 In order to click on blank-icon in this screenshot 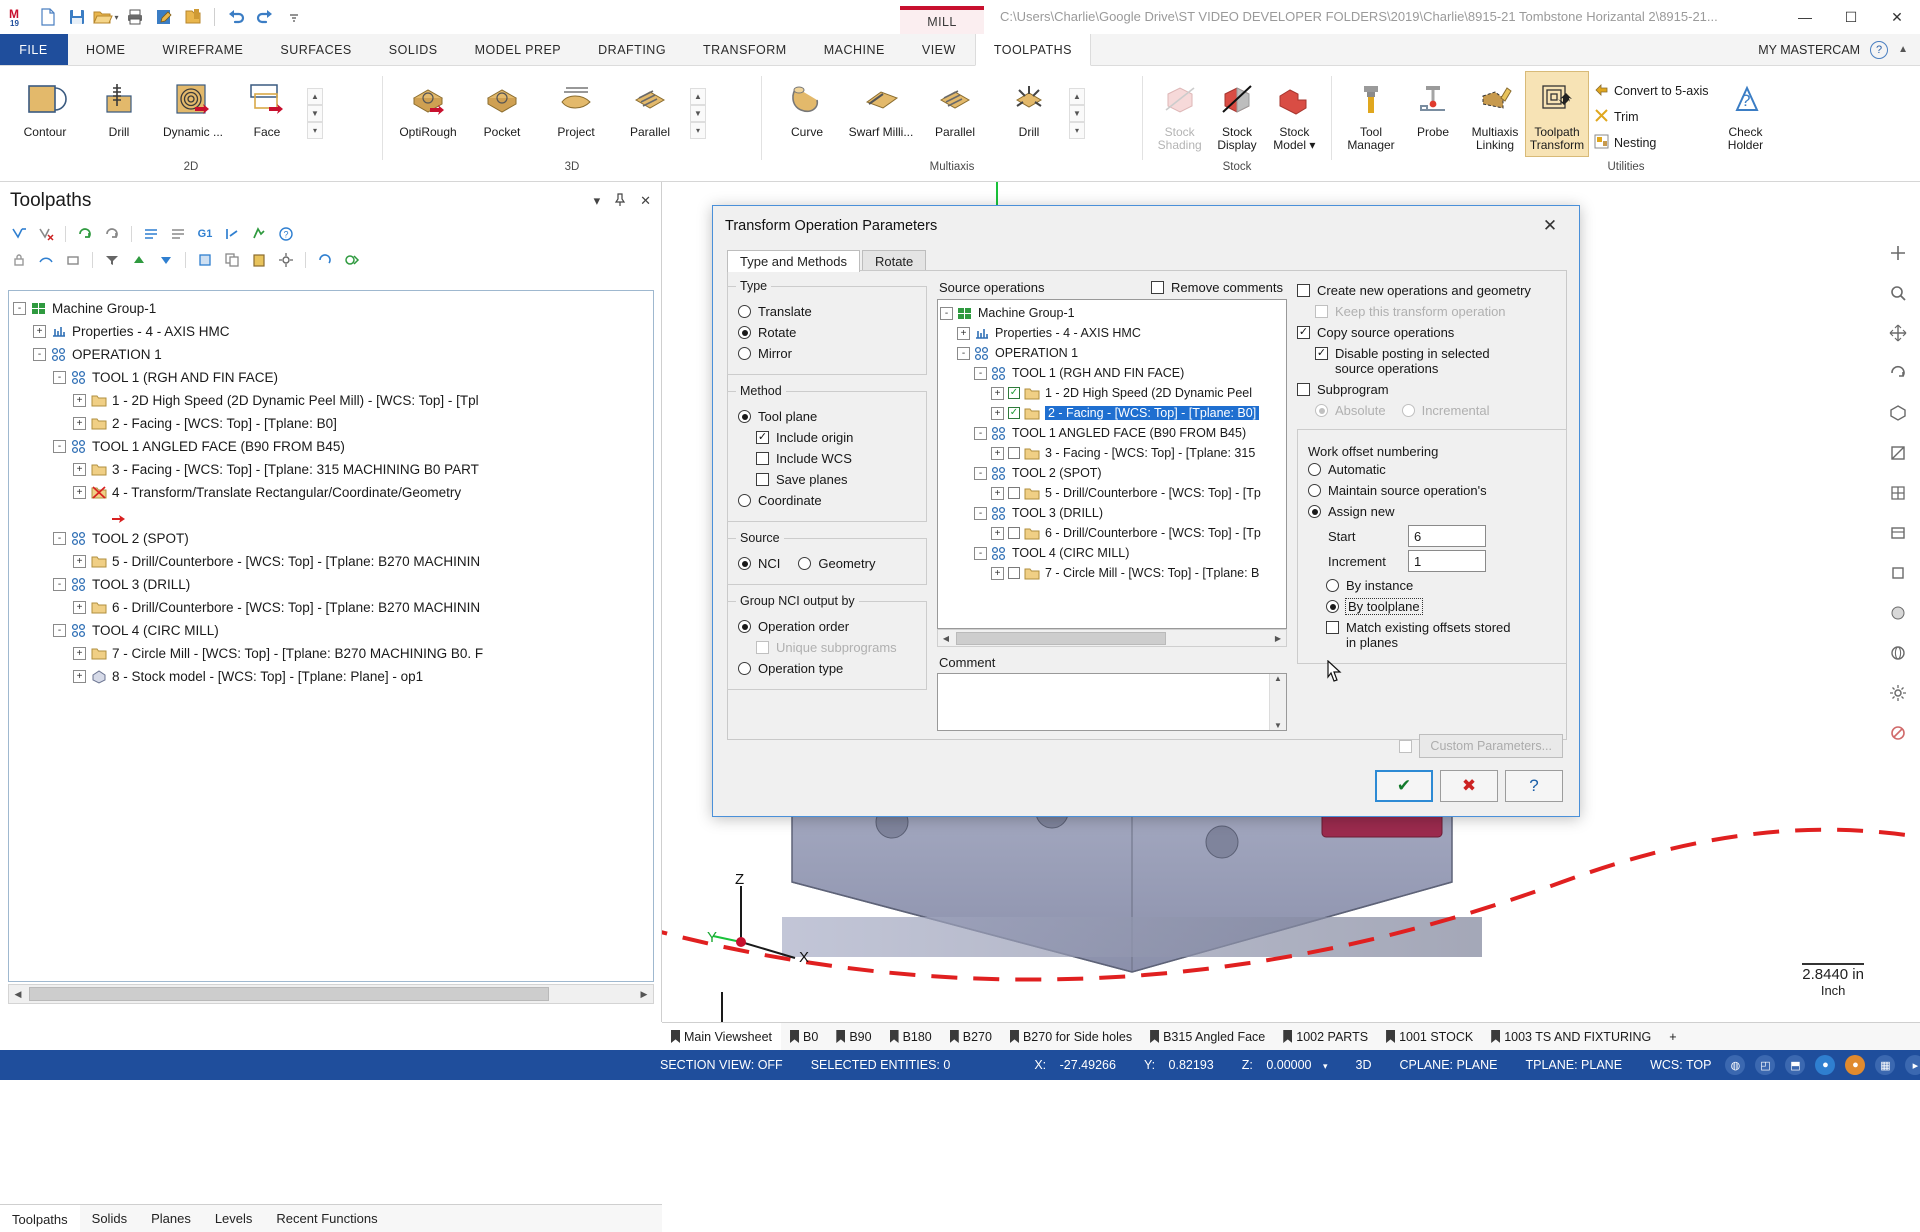, I will do `click(1898, 733)`.